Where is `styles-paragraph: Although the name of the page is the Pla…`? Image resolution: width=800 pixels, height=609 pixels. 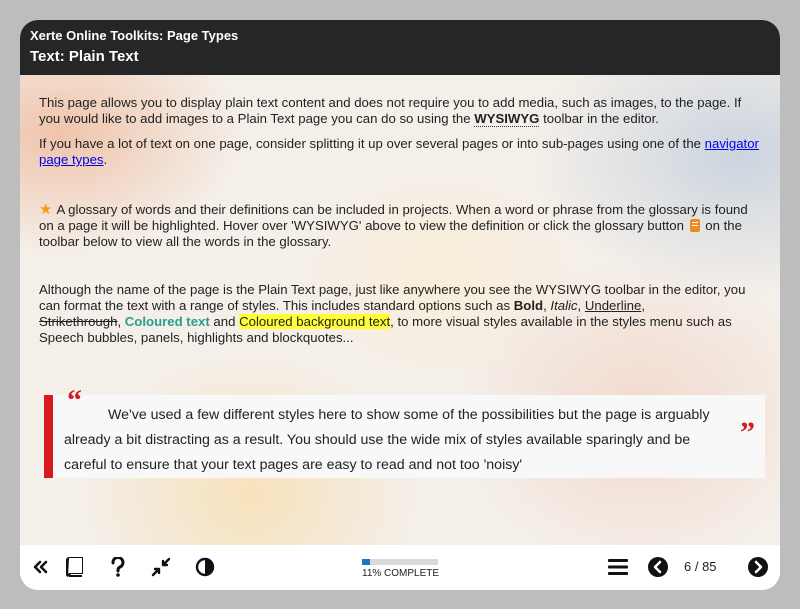
styles-paragraph: Although the name of the page is the Pla… is located at coordinates (400, 314).